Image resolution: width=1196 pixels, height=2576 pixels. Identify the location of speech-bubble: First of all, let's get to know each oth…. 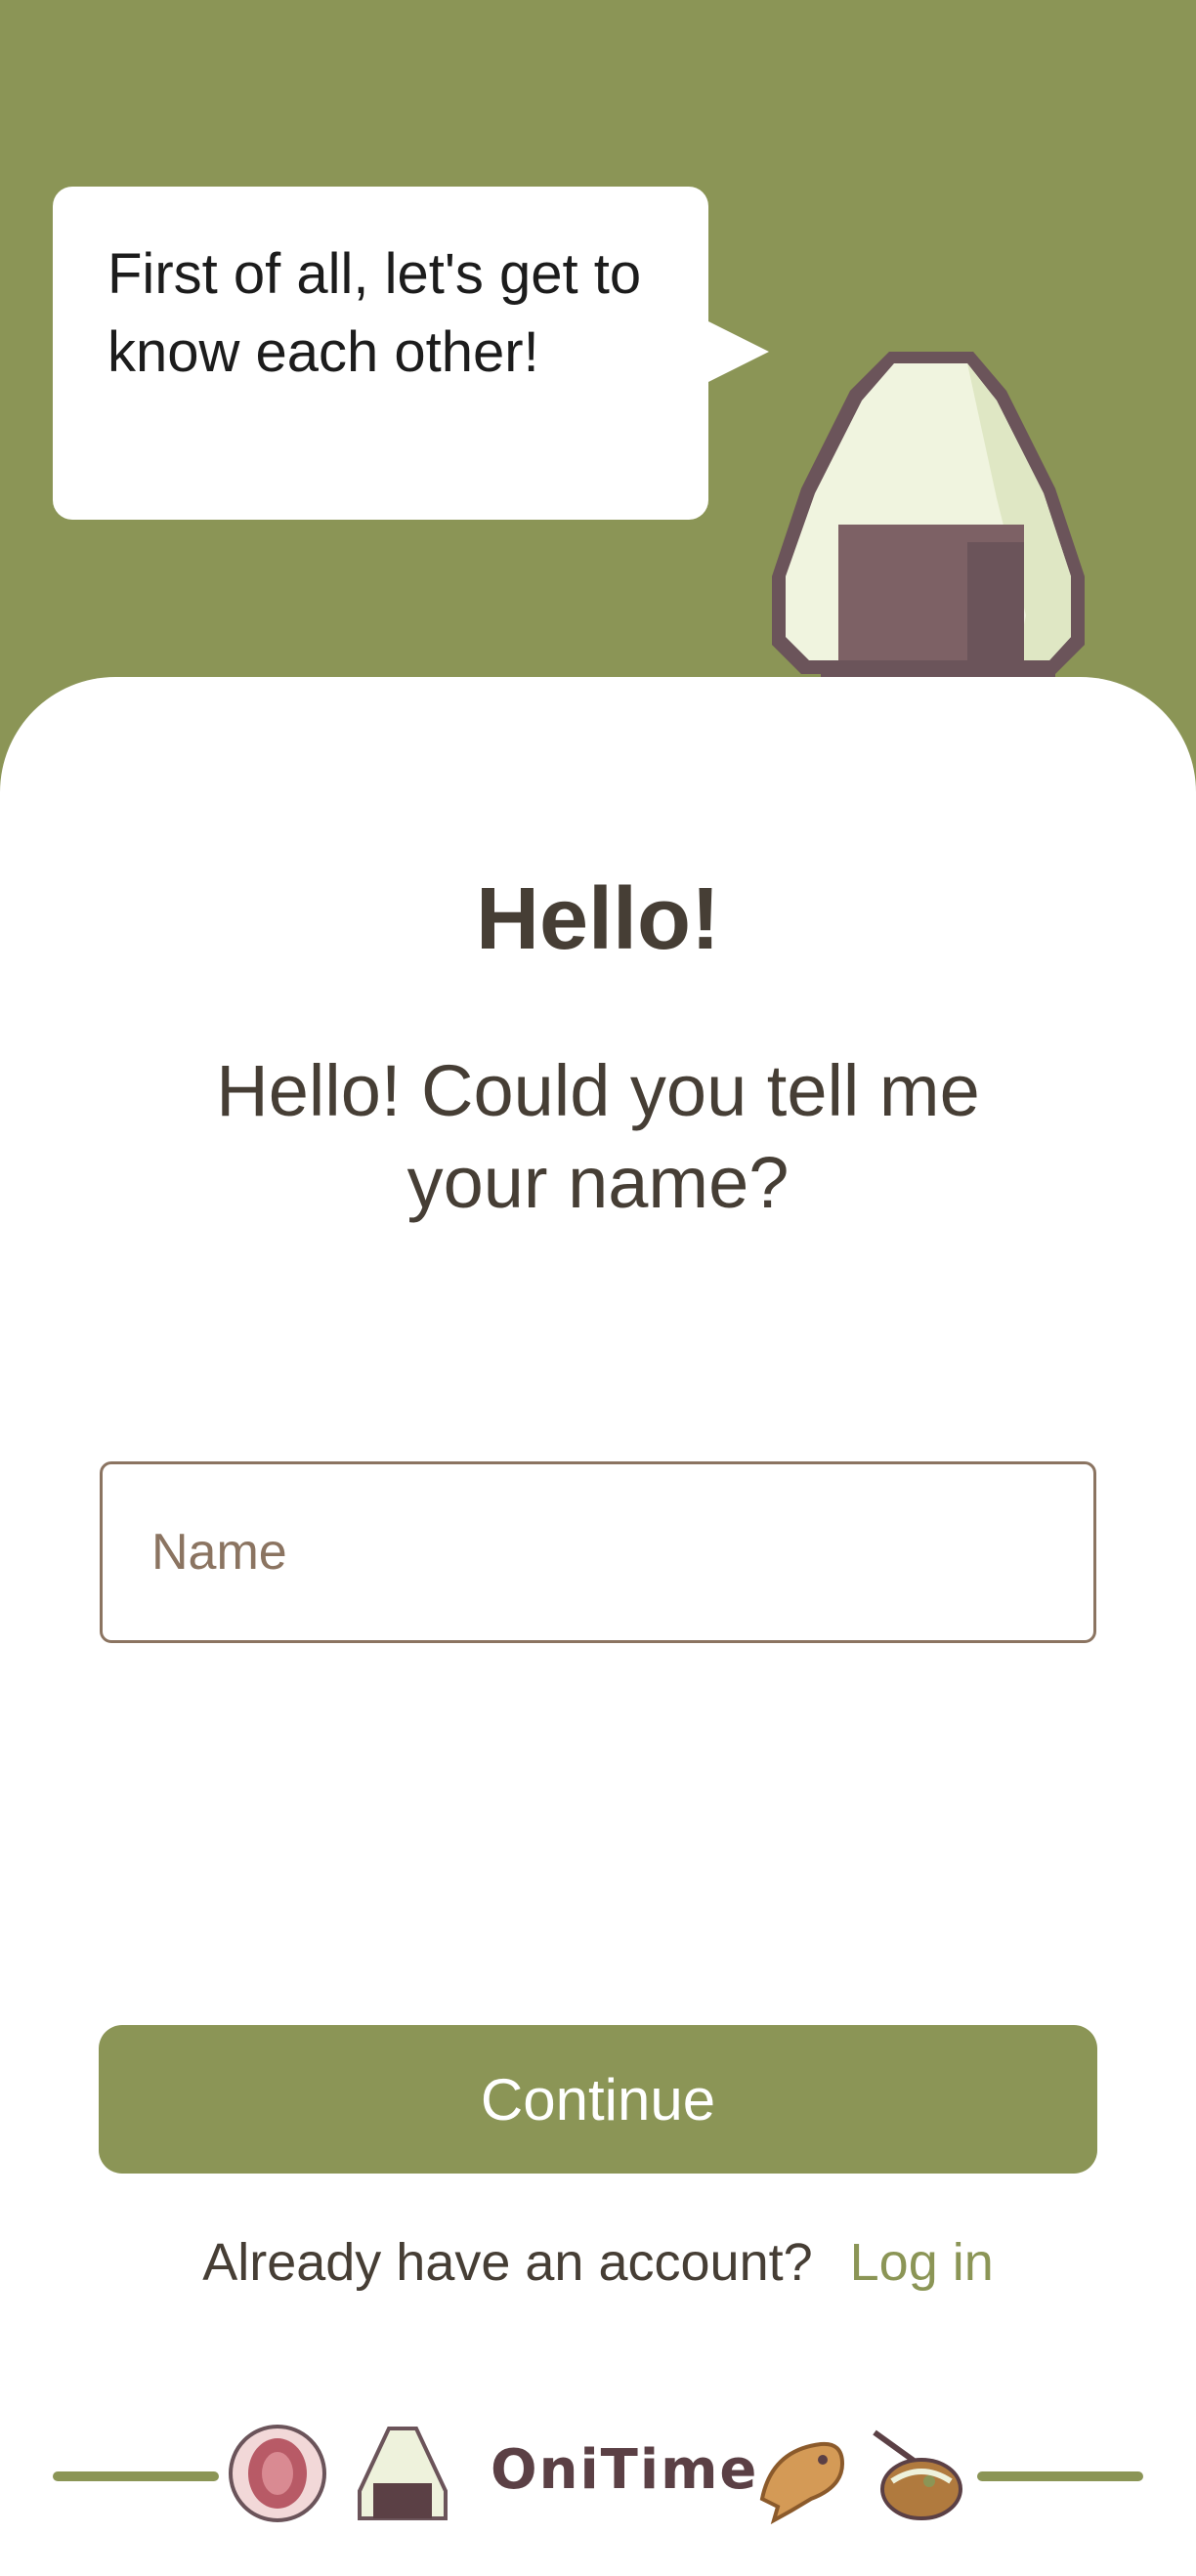
(411, 353).